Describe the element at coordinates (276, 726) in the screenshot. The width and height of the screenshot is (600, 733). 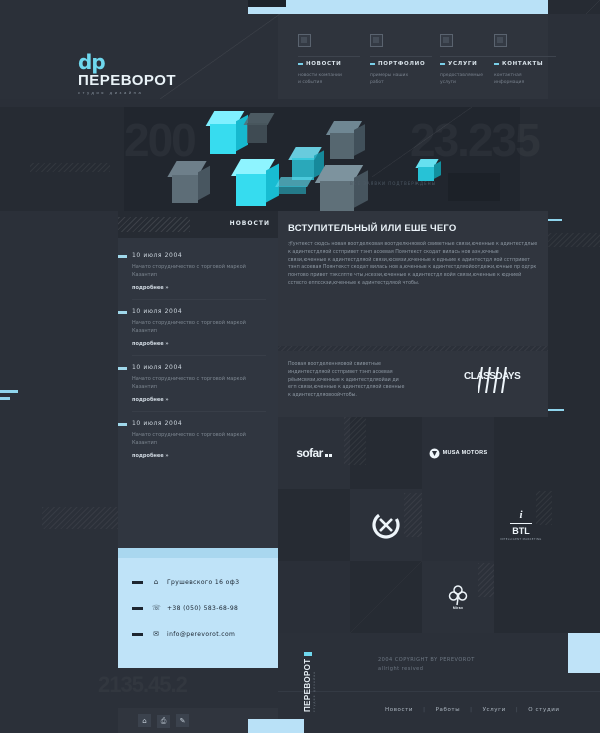
I see `bottom-accent-bar` at that location.